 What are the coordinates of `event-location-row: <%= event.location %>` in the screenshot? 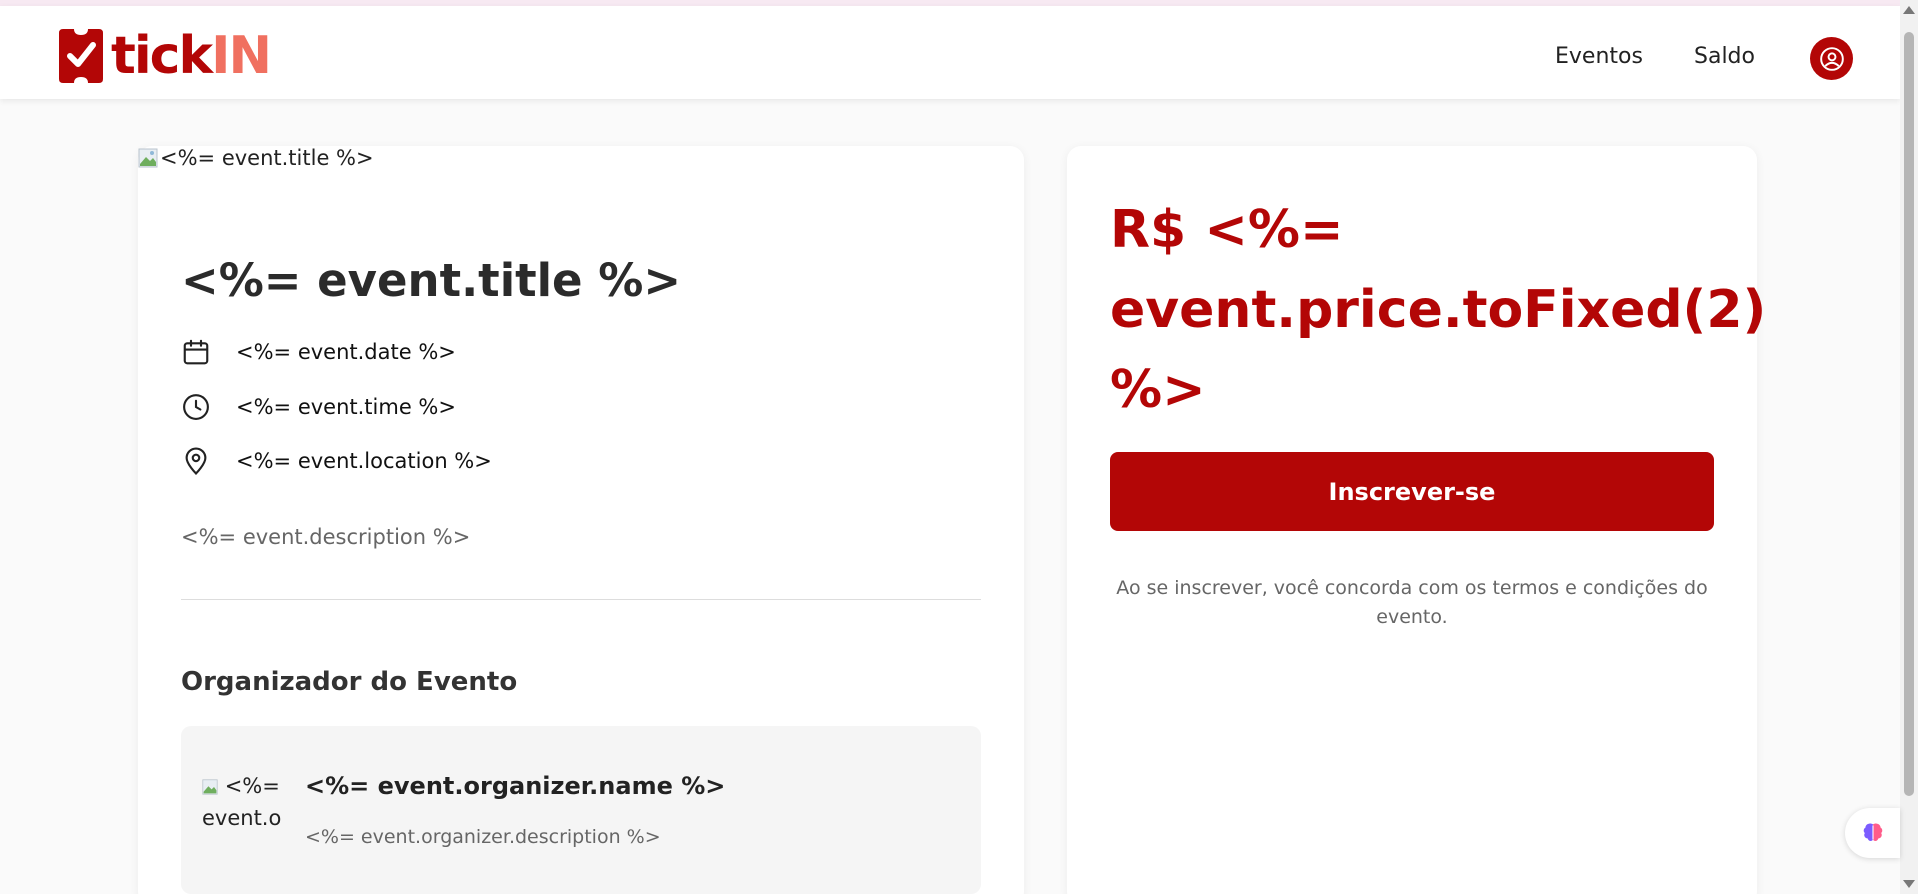 It's located at (336, 461).